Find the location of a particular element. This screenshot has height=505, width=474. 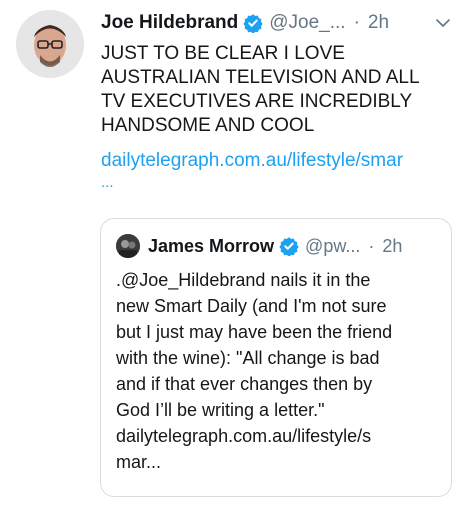

tweet-time: 2h is located at coordinates (378, 23).